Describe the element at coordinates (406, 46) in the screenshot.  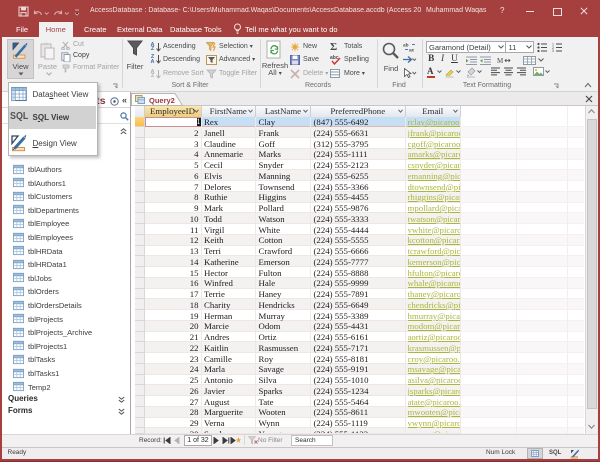
I see `svg-text: ab` at that location.